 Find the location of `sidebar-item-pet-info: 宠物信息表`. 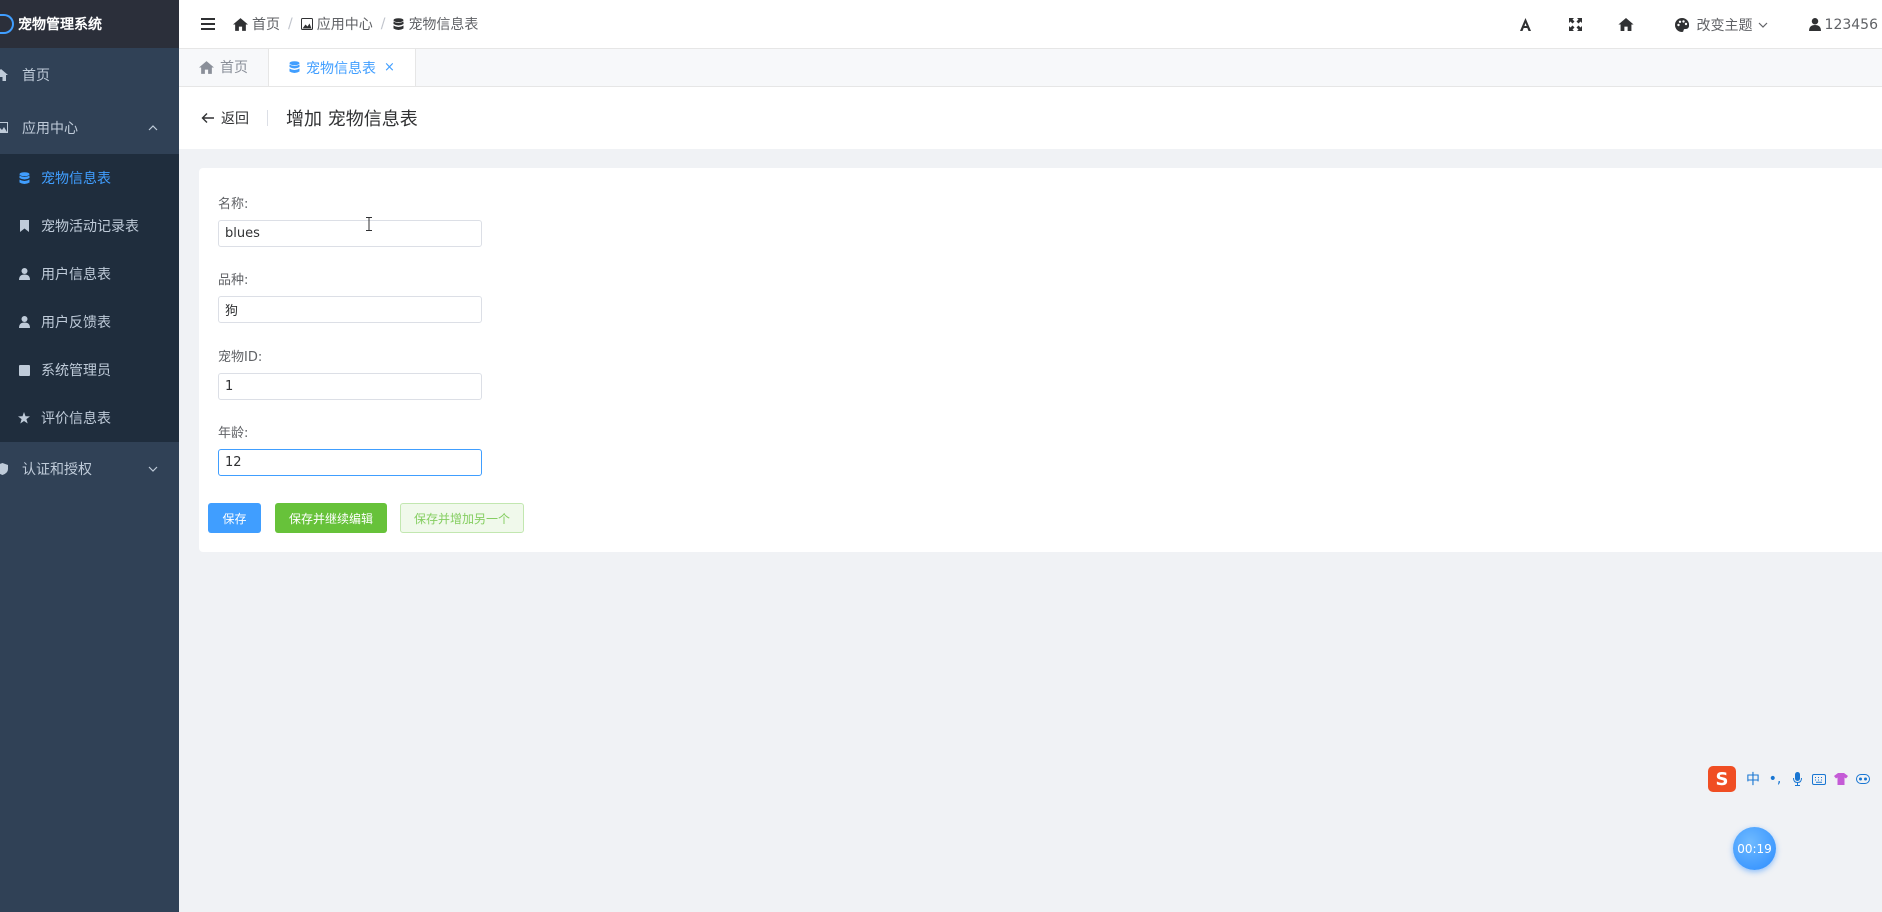

sidebar-item-pet-info: 宠物信息表 is located at coordinates (89, 178).